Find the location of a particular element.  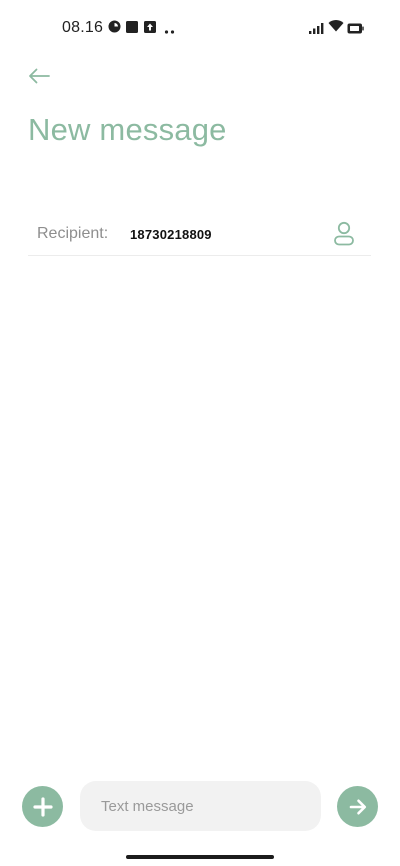

status-time: 08.16 is located at coordinates (83, 27).